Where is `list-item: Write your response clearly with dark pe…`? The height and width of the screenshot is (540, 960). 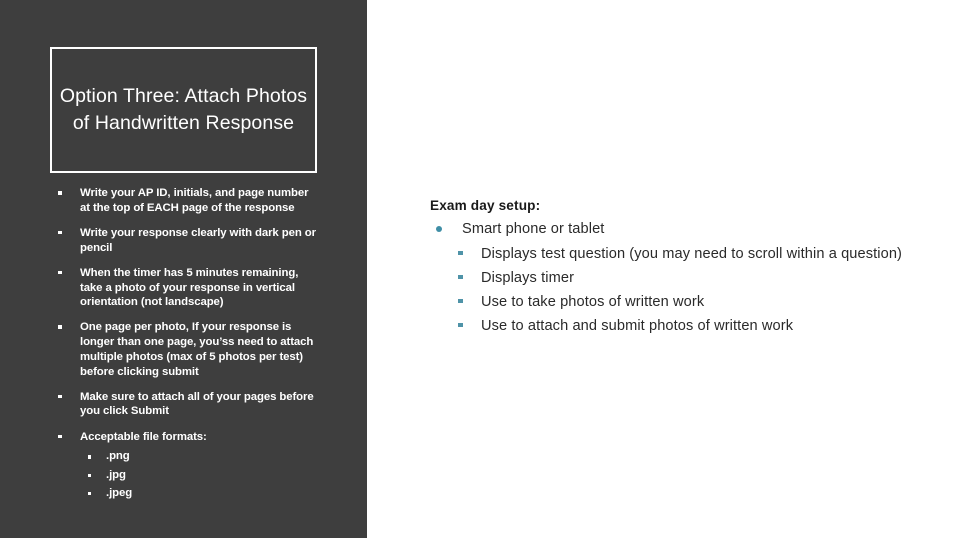
list-item: Write your response clearly with dark pe… is located at coordinates (184, 240).